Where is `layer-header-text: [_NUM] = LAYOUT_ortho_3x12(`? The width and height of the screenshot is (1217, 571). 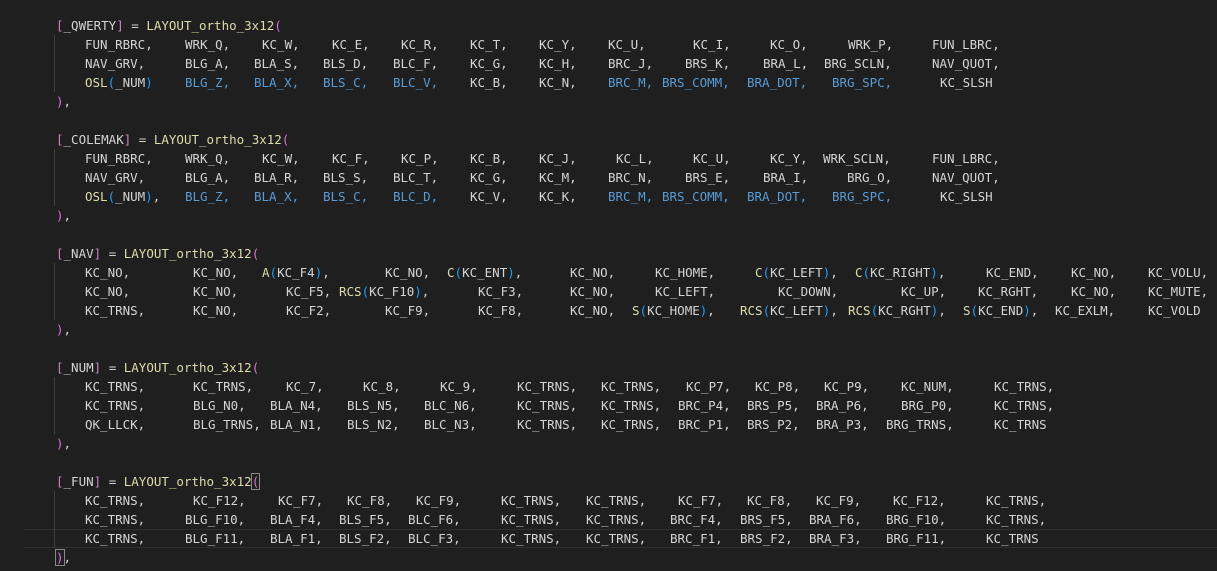 layer-header-text: [_NUM] = LAYOUT_ortho_3x12( is located at coordinates (158, 367).